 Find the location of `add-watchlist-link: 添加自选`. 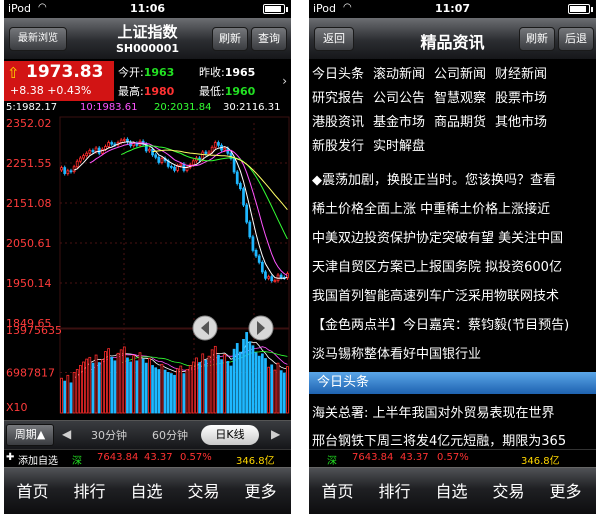

add-watchlist-link: 添加自选 is located at coordinates (38, 459).